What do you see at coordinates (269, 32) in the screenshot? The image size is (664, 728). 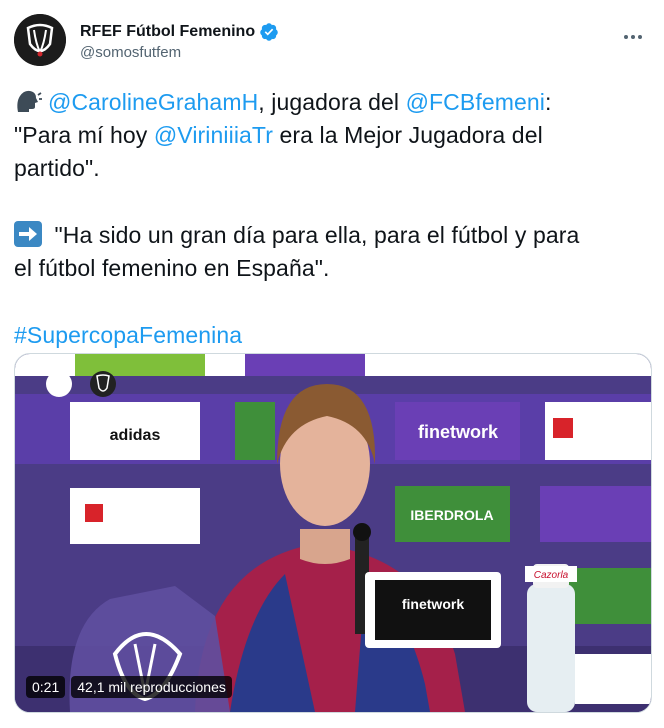 I see `verified-badge-icon` at bounding box center [269, 32].